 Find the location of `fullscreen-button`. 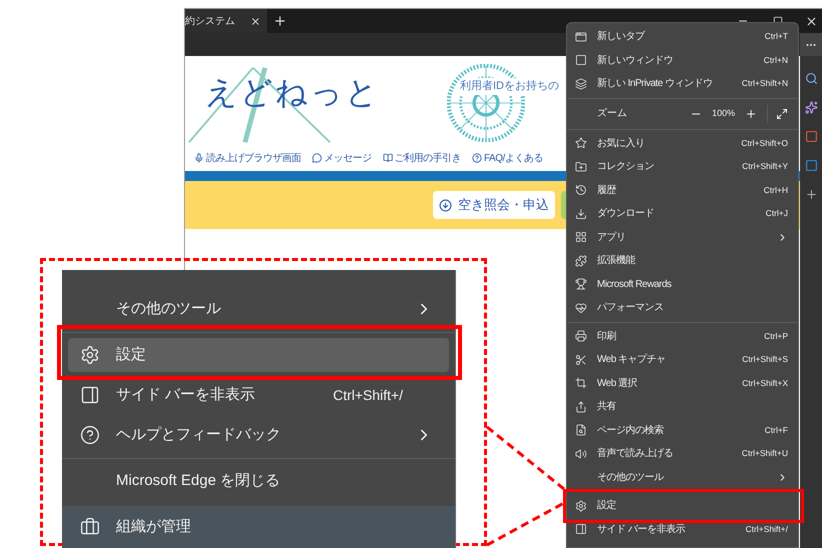

fullscreen-button is located at coordinates (782, 114).